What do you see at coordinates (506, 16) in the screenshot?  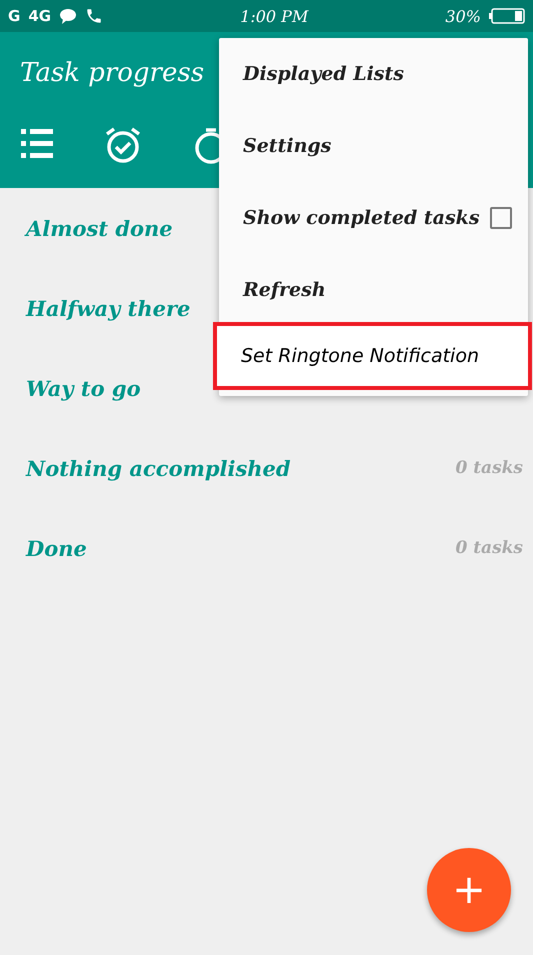 I see `battery-icon` at bounding box center [506, 16].